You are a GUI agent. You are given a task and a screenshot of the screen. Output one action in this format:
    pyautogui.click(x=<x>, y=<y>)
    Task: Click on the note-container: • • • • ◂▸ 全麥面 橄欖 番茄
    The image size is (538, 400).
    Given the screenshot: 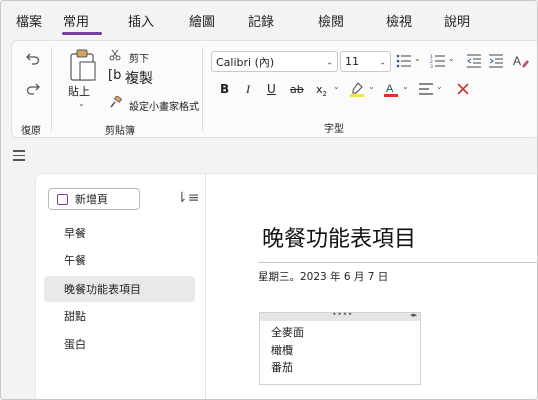 What is the action you would take?
    pyautogui.click(x=340, y=347)
    